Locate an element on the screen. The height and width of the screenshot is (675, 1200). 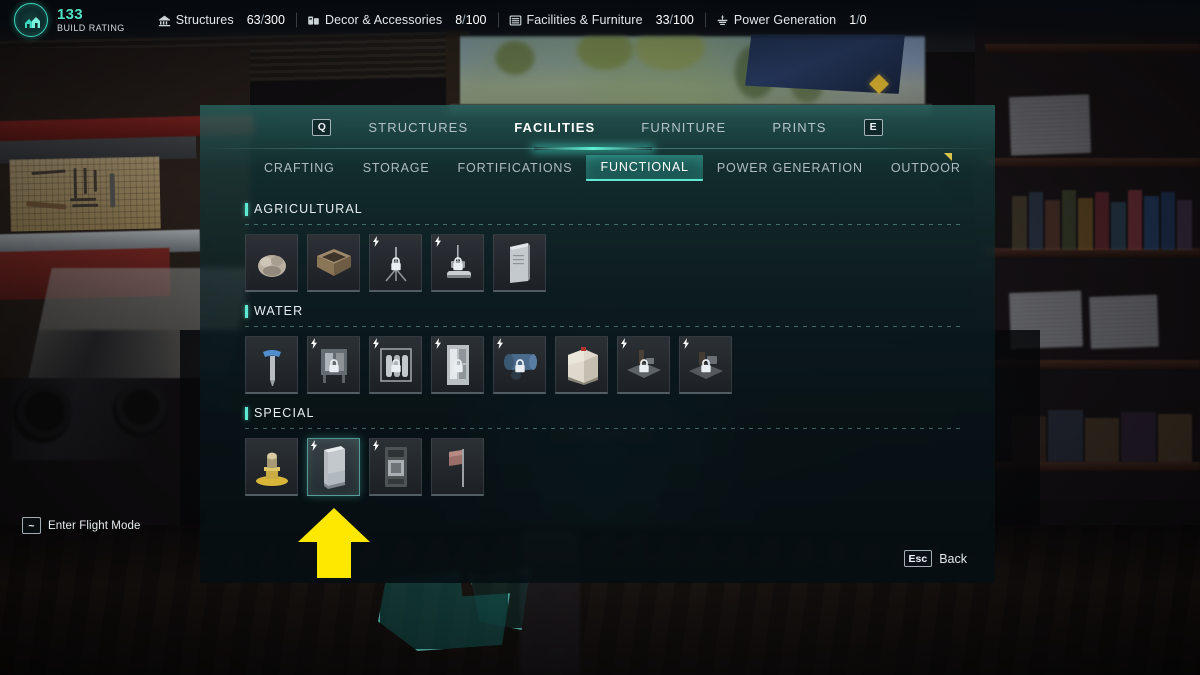
section-header: WATER is located at coordinates (605, 311).